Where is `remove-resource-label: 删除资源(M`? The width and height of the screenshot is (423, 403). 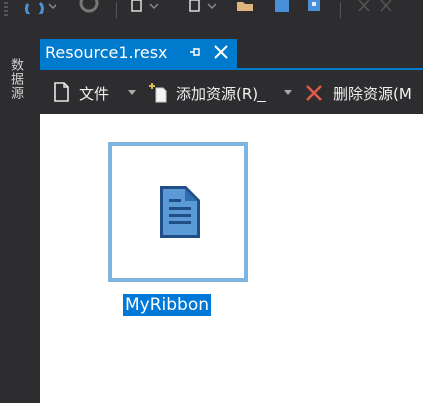 remove-resource-label: 删除资源(M is located at coordinates (372, 94).